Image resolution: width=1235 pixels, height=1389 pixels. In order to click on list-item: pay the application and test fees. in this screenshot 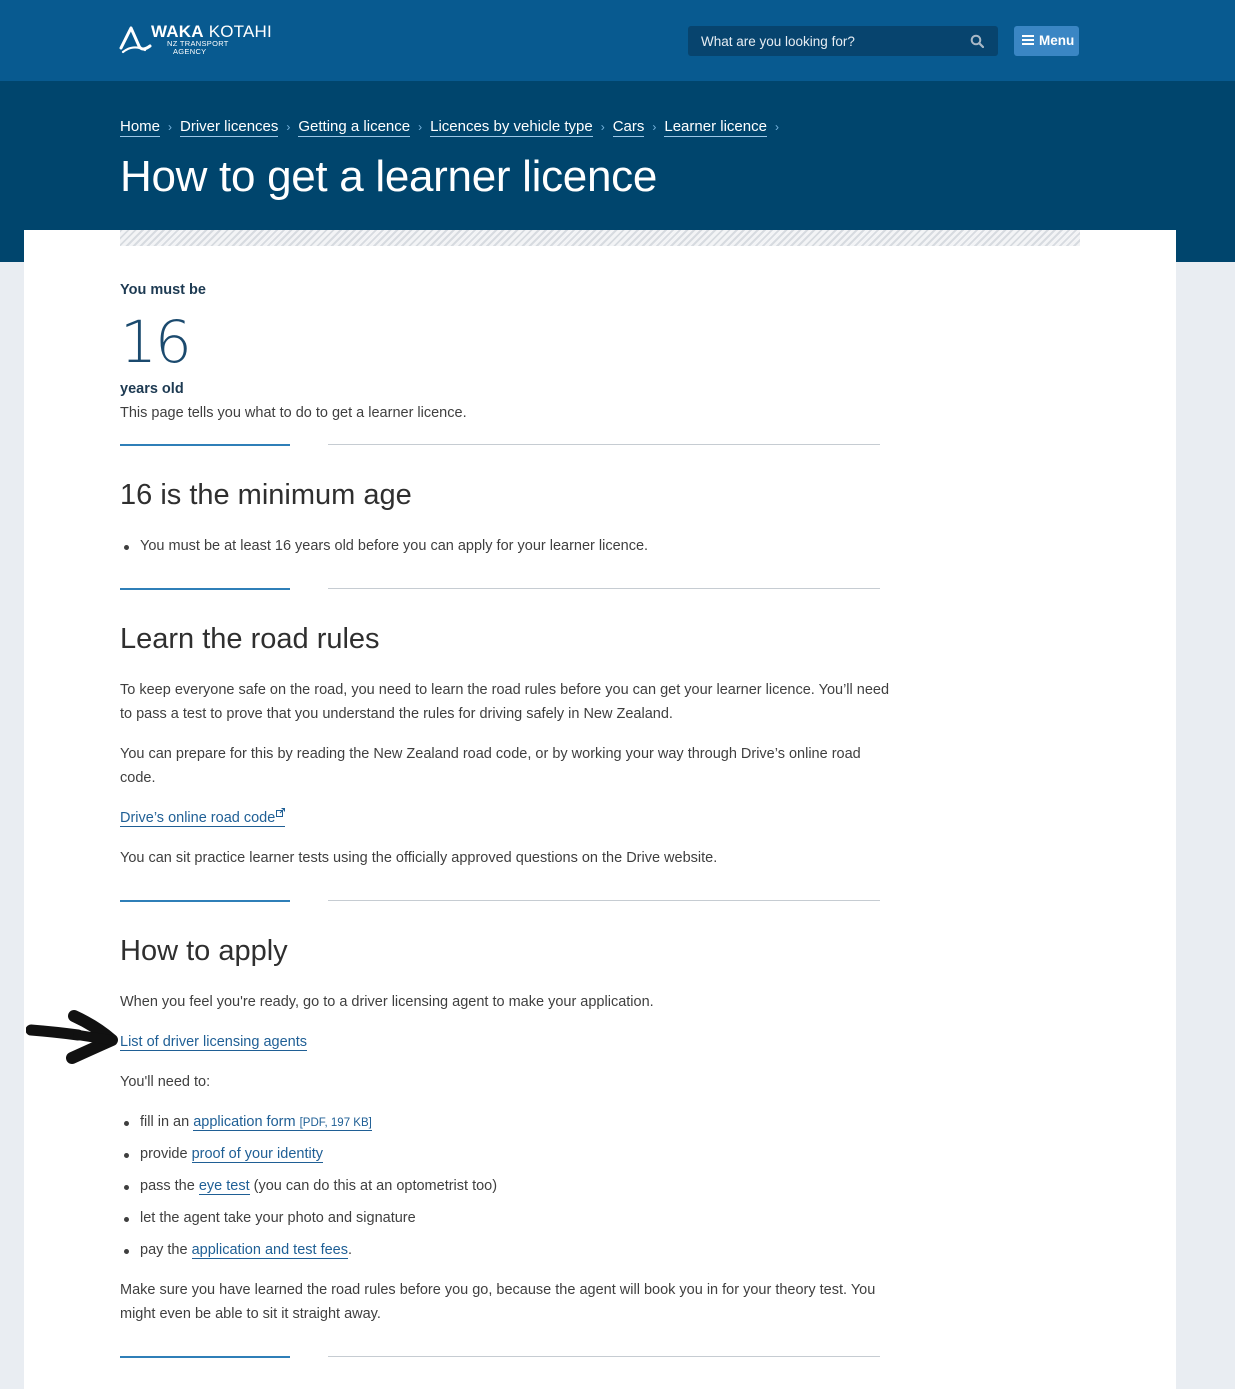, I will do `click(308, 1254)`.